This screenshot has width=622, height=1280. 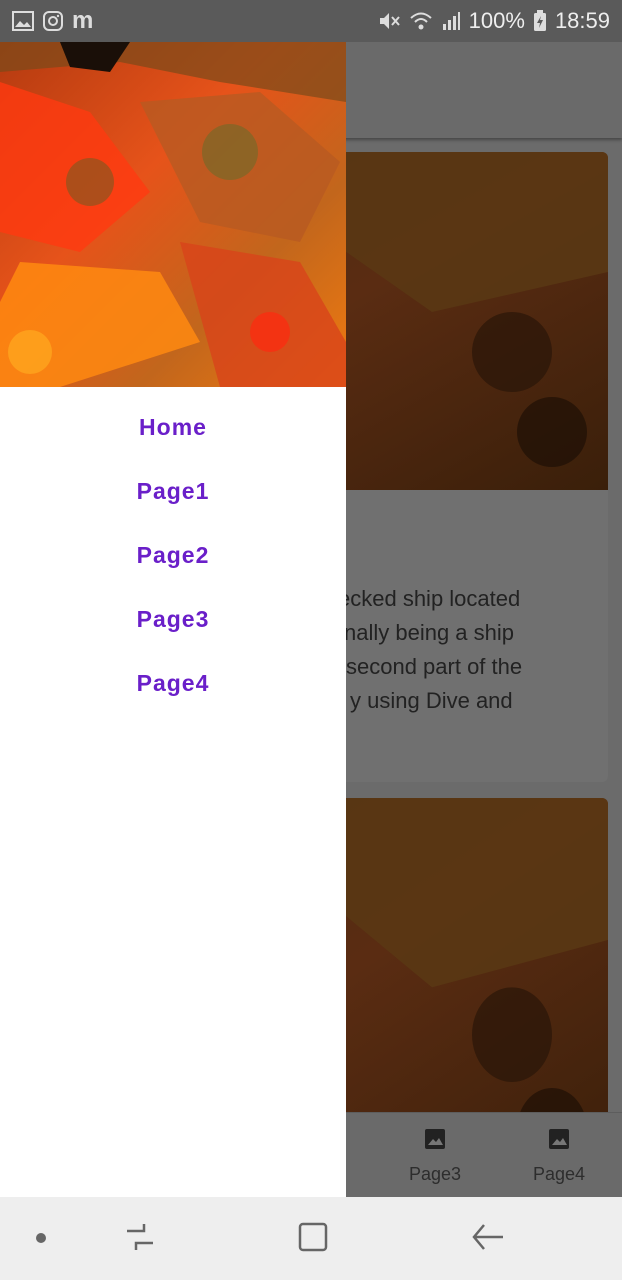 I want to click on status-left-icons: m, so click(x=52, y=21).